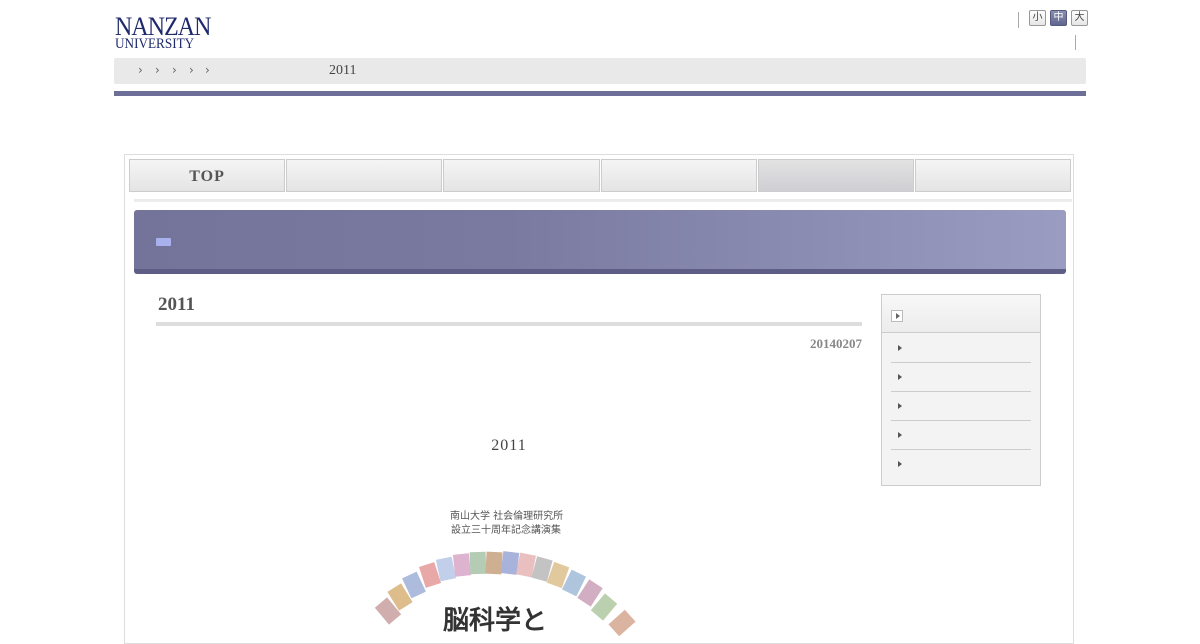  Describe the element at coordinates (509, 324) in the screenshot. I see `title-underline` at that location.